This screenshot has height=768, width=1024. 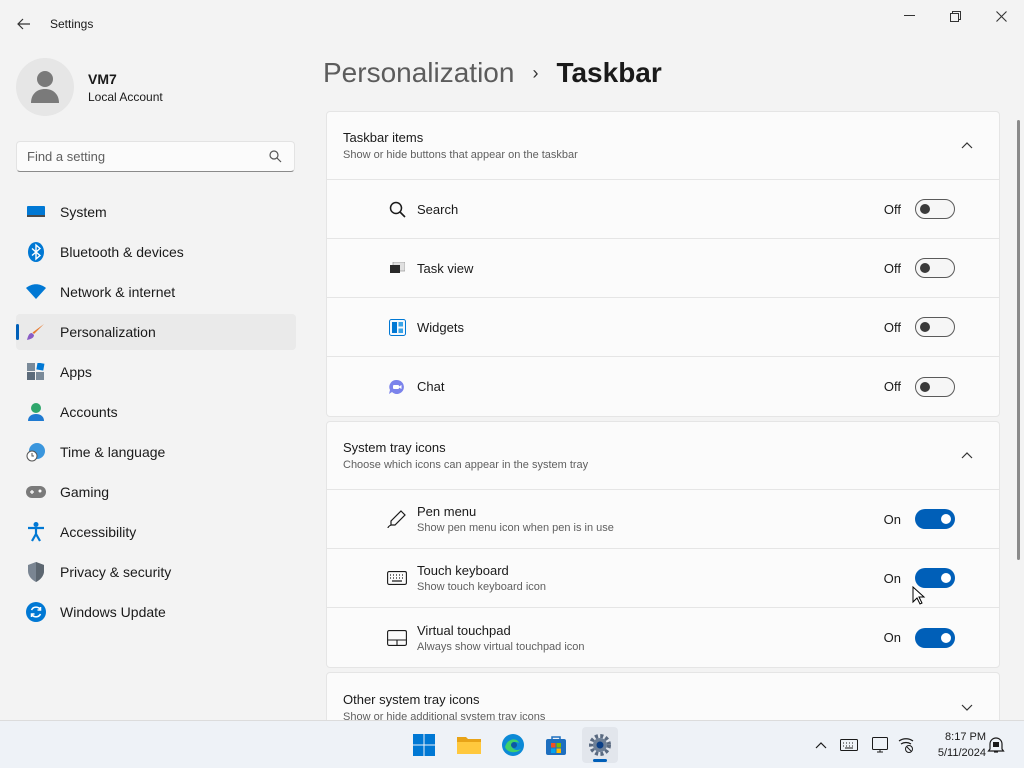 What do you see at coordinates (881, 745) in the screenshot?
I see `touchpad-tray-button` at bounding box center [881, 745].